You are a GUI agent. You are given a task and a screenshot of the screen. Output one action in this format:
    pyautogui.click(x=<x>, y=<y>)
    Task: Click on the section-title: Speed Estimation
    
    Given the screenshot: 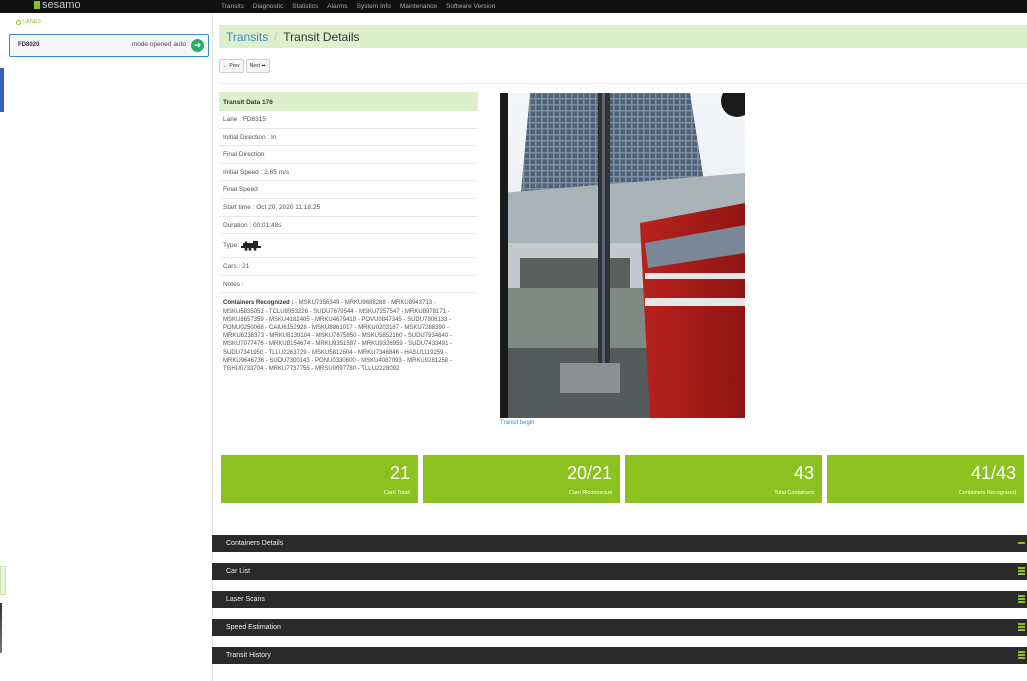 What is the action you would take?
    pyautogui.click(x=253, y=627)
    